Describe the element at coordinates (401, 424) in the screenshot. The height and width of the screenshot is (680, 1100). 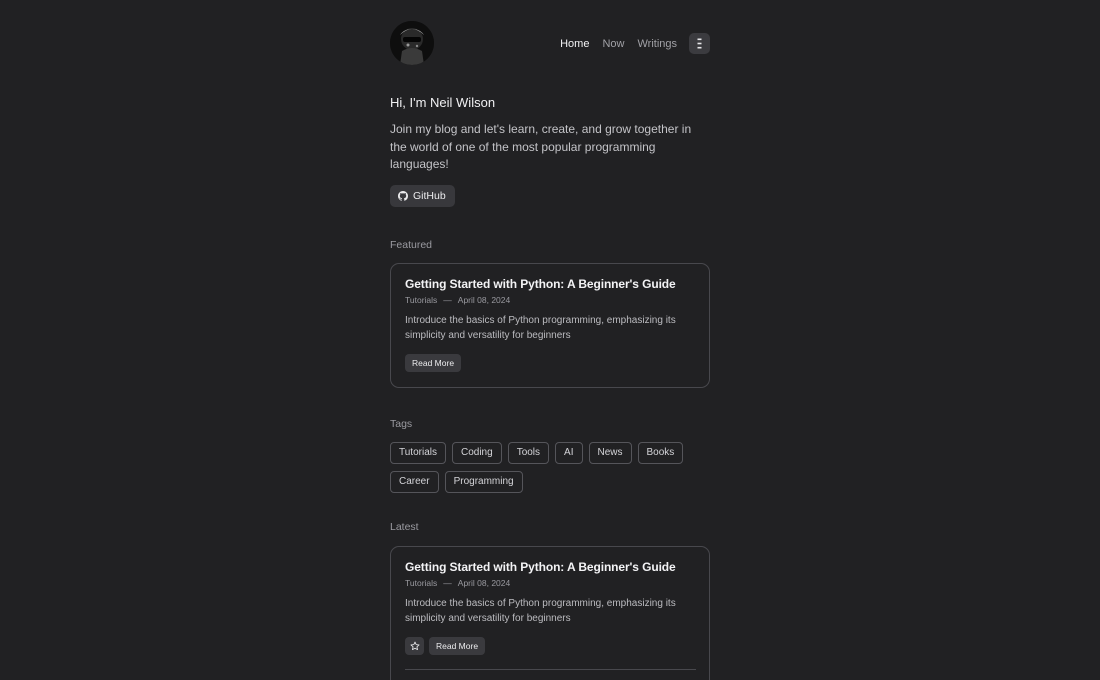
I see `tags-heading: Tags` at that location.